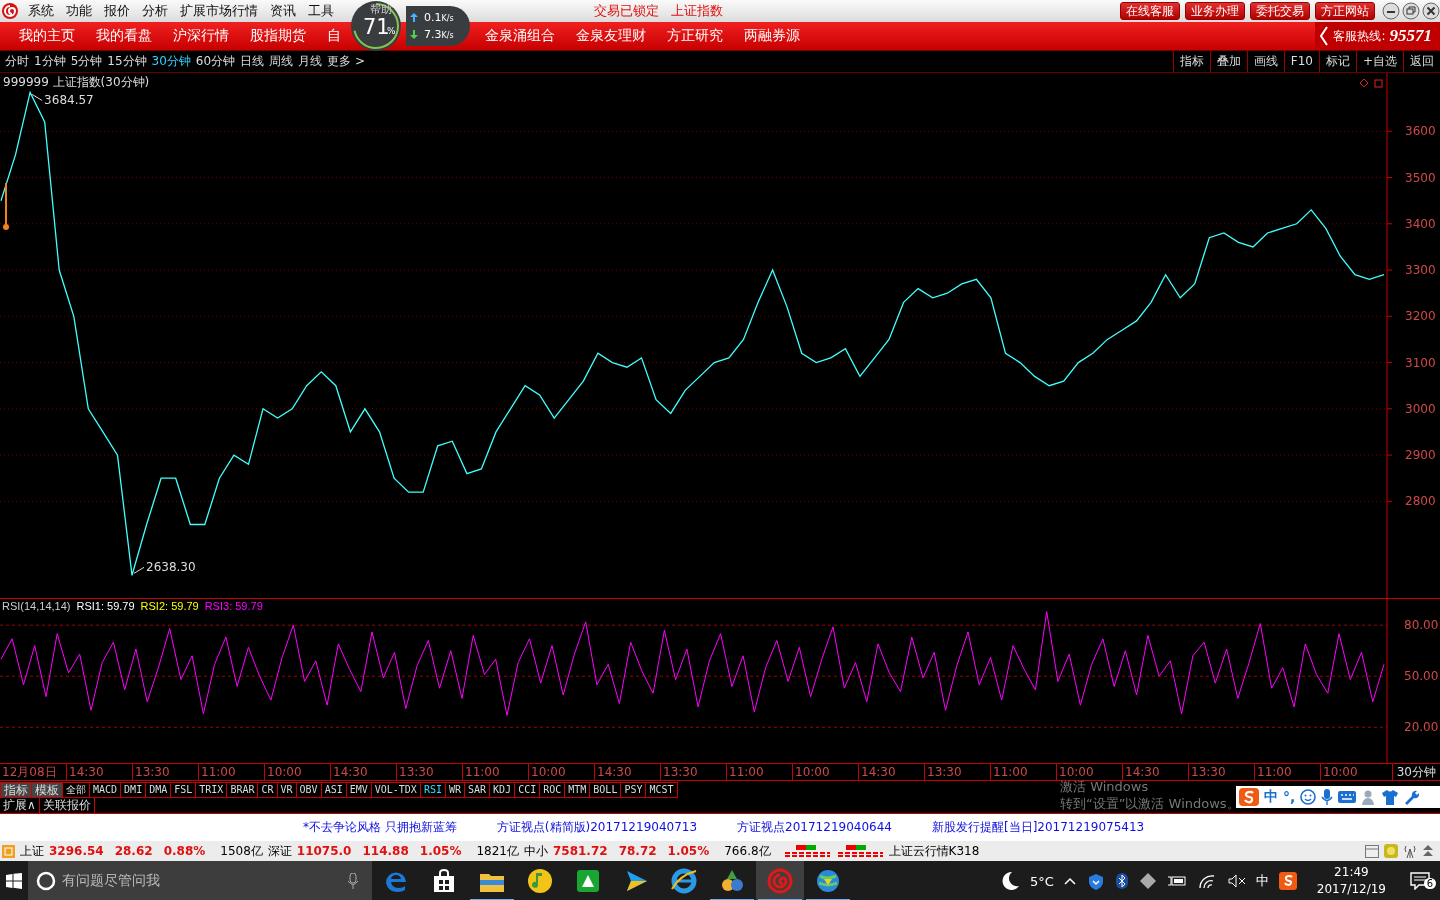 Image resolution: width=1440 pixels, height=900 pixels. What do you see at coordinates (1411, 797) in the screenshot?
I see `wrench-icon` at bounding box center [1411, 797].